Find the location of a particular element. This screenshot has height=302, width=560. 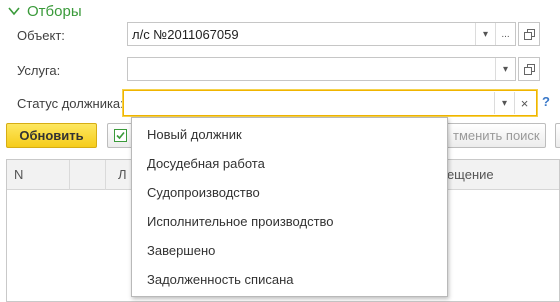

status-option-debt-written-off: Задолженность списана is located at coordinates (220, 279).